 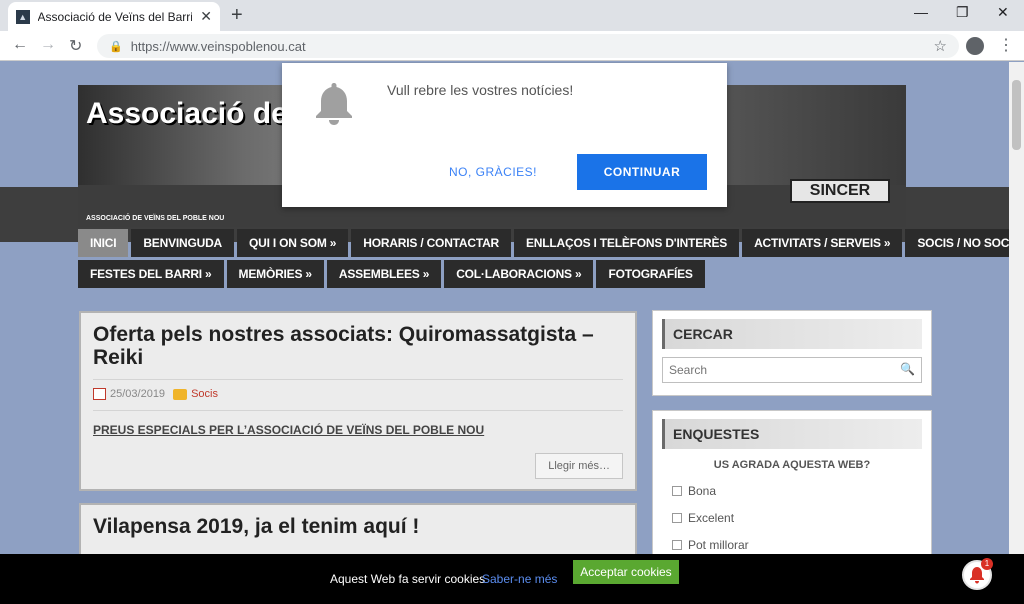 I want to click on bookmark-star-icon: ☆, so click(x=940, y=46).